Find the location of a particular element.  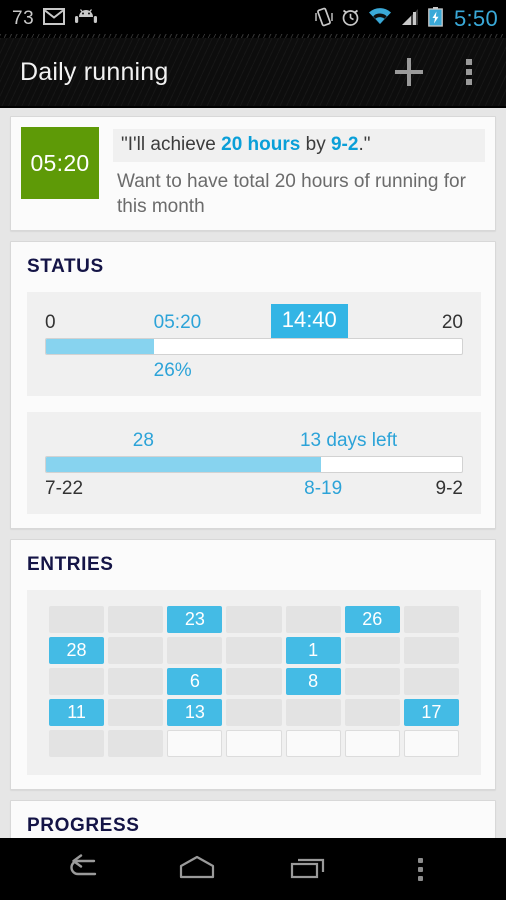

nav-back-button is located at coordinates (86, 869).